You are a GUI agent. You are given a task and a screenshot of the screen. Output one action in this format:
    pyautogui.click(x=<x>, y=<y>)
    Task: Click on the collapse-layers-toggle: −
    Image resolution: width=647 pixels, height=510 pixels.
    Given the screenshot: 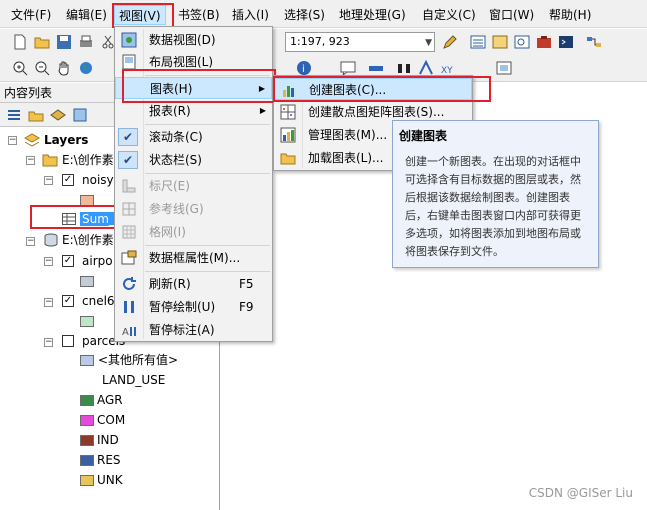 What is the action you would take?
    pyautogui.click(x=12, y=140)
    